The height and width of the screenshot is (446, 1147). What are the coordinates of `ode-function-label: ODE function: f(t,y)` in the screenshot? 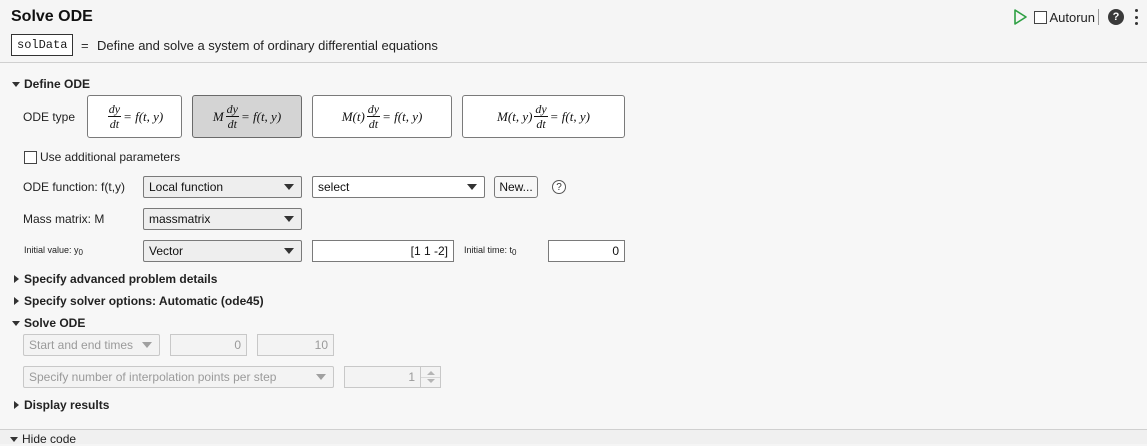 It's located at (74, 187).